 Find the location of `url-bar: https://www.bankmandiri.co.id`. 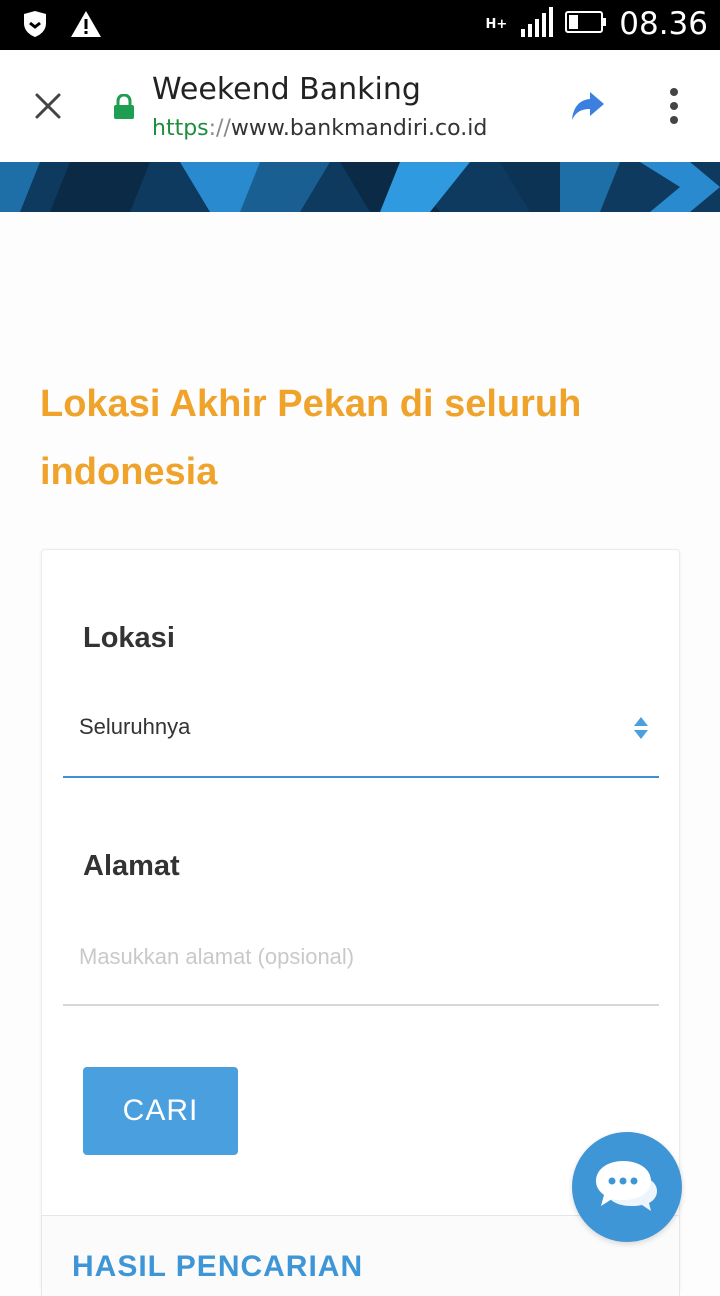

url-bar: https://www.bankmandiri.co.id is located at coordinates (319, 128).